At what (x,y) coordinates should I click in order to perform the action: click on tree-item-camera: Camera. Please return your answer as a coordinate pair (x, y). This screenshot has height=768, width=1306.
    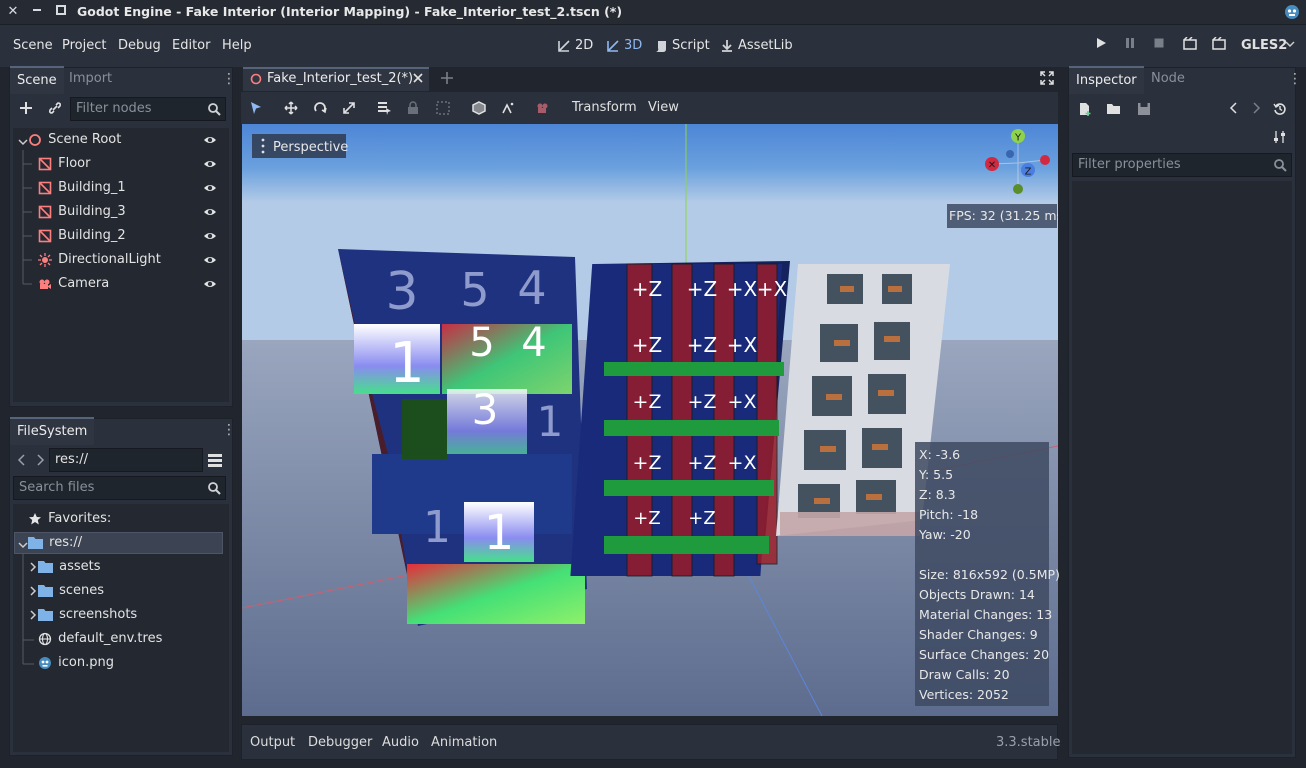
    Looking at the image, I should click on (73, 284).